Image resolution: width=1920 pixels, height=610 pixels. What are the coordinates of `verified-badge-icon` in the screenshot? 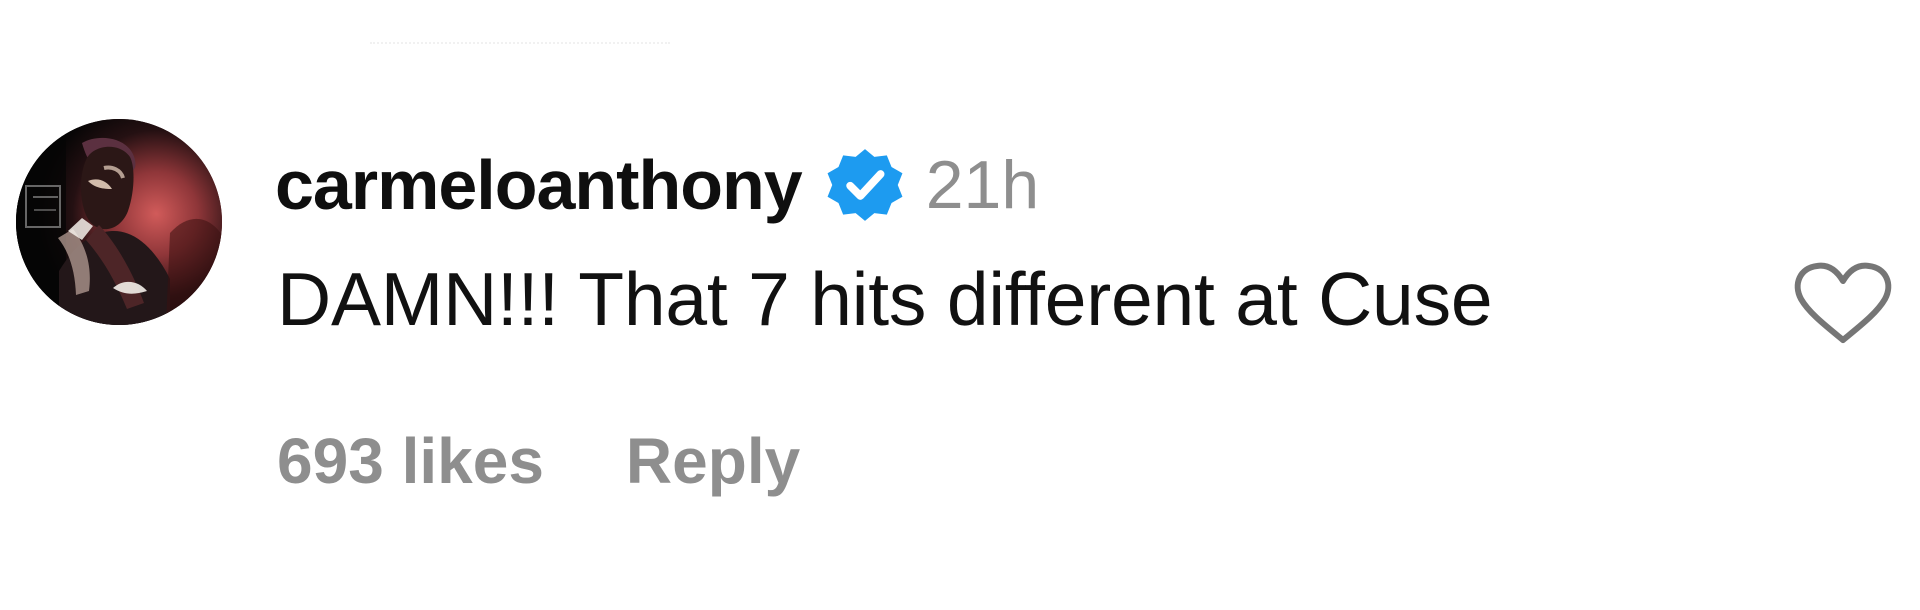 It's located at (865, 185).